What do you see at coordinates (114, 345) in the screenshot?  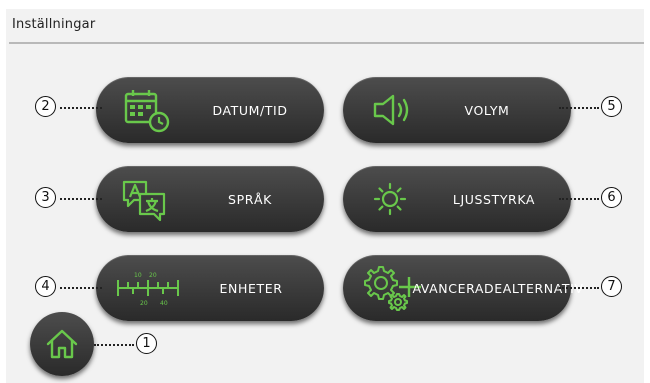 I see `callout-1-leader` at bounding box center [114, 345].